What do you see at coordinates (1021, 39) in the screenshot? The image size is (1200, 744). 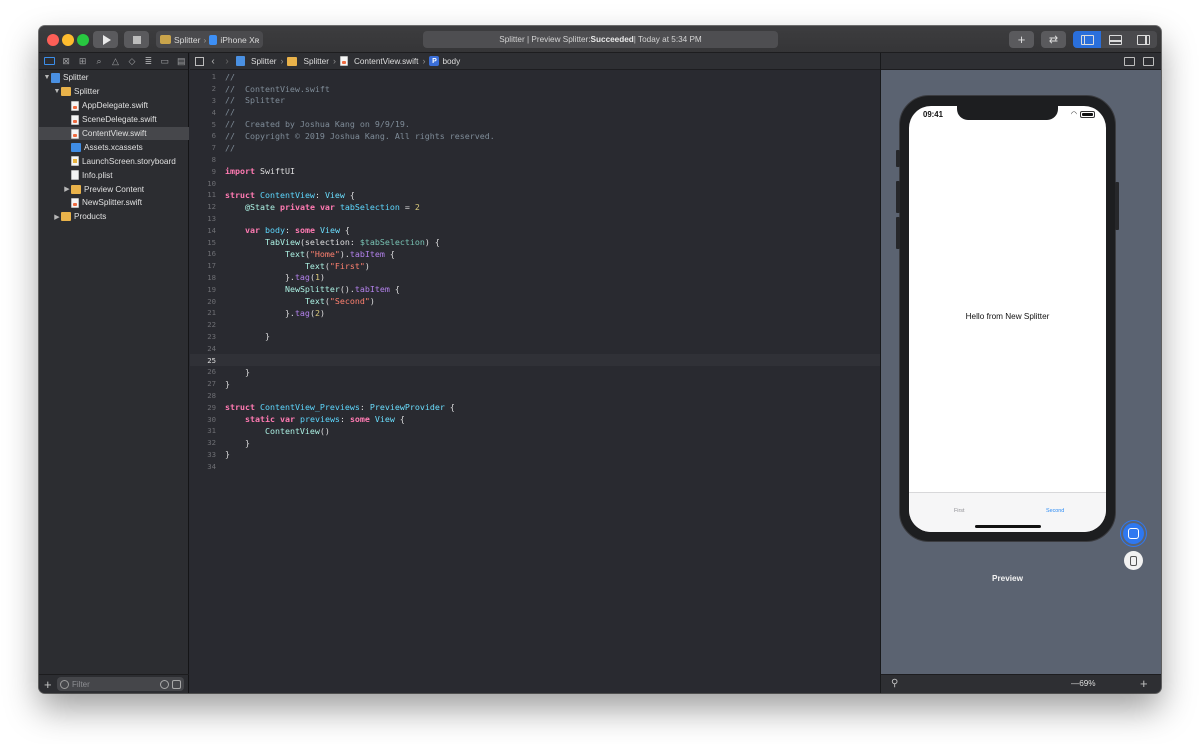 I see `library-button: +` at bounding box center [1021, 39].